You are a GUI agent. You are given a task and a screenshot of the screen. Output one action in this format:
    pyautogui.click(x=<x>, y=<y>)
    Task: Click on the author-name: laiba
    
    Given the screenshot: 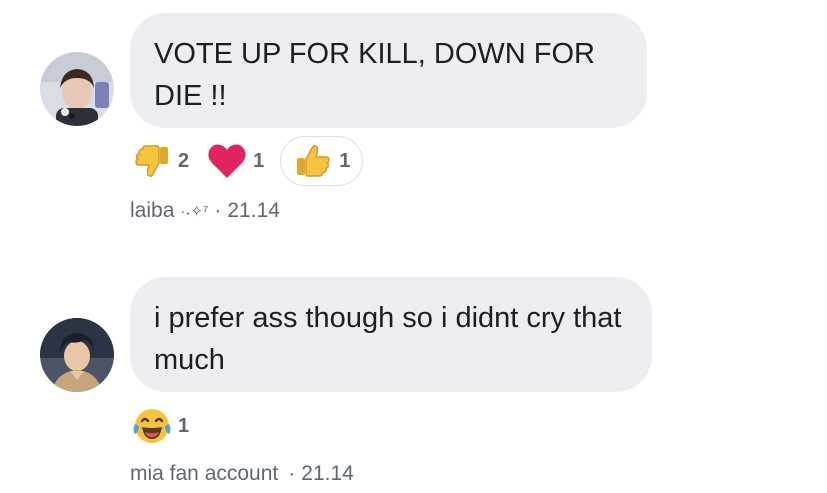 What is the action you would take?
    pyautogui.click(x=152, y=211)
    